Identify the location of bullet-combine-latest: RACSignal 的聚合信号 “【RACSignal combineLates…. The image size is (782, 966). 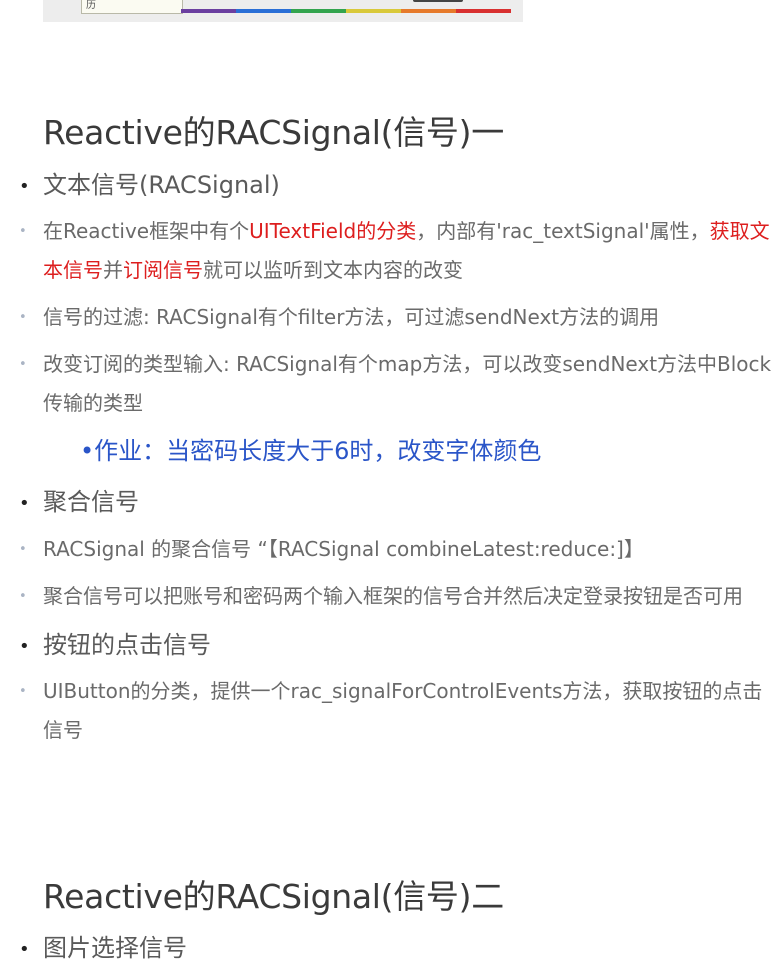
(391, 549).